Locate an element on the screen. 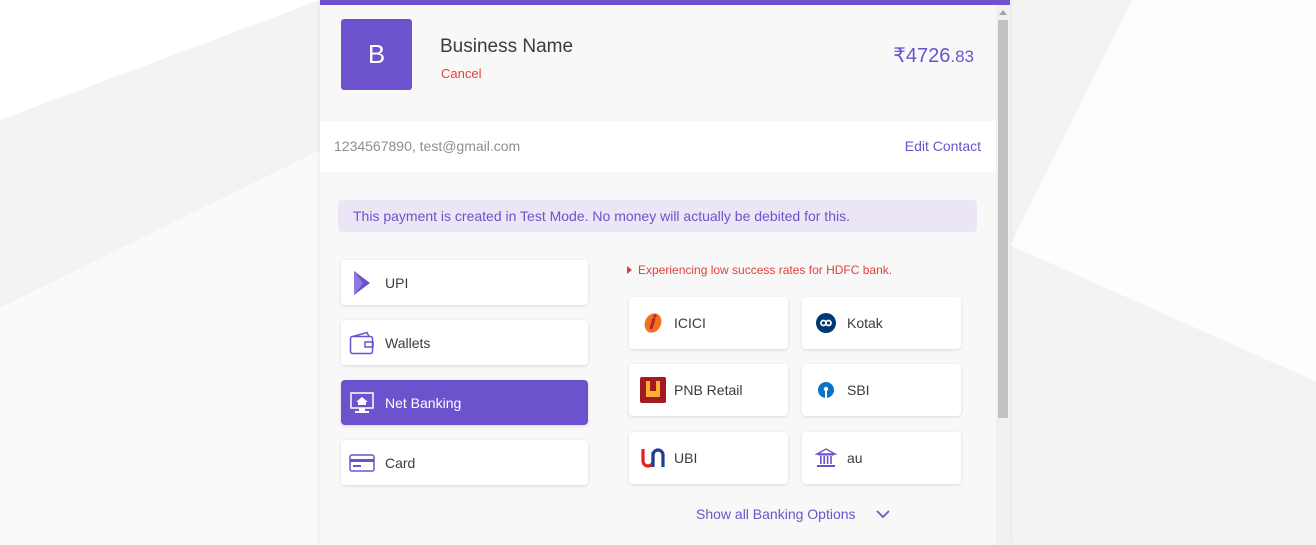 This screenshot has height=545, width=1316. bank-label: PNB Retail is located at coordinates (708, 390).